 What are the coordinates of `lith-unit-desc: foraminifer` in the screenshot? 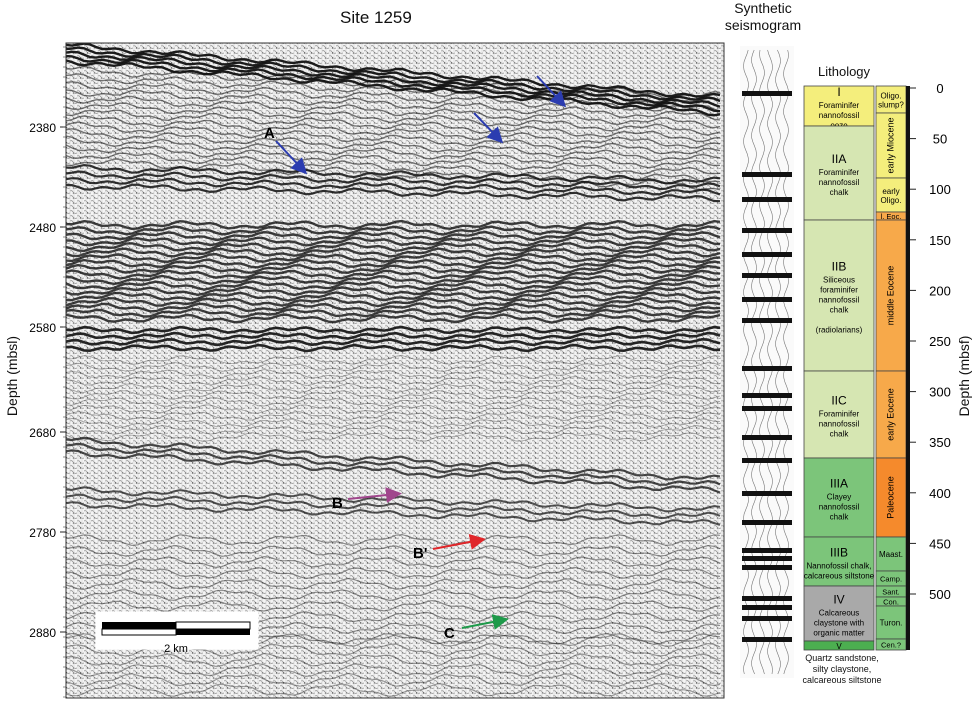 It's located at (839, 290).